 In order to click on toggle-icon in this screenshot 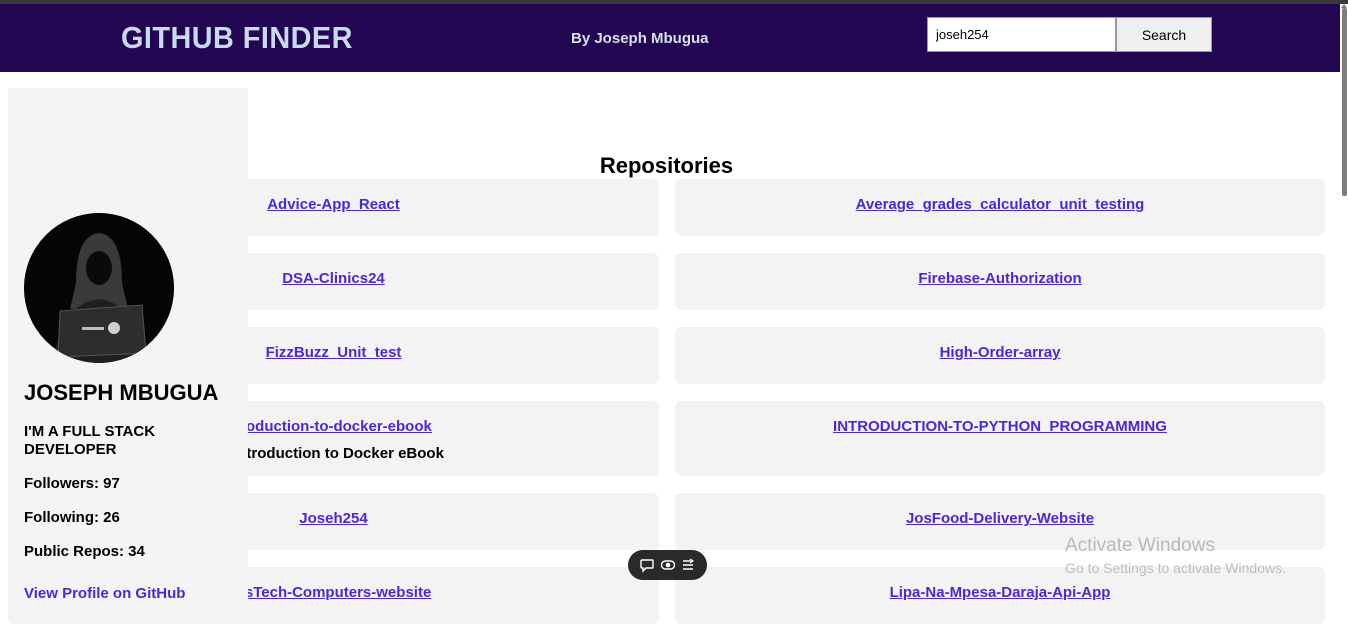, I will do `click(668, 565)`.